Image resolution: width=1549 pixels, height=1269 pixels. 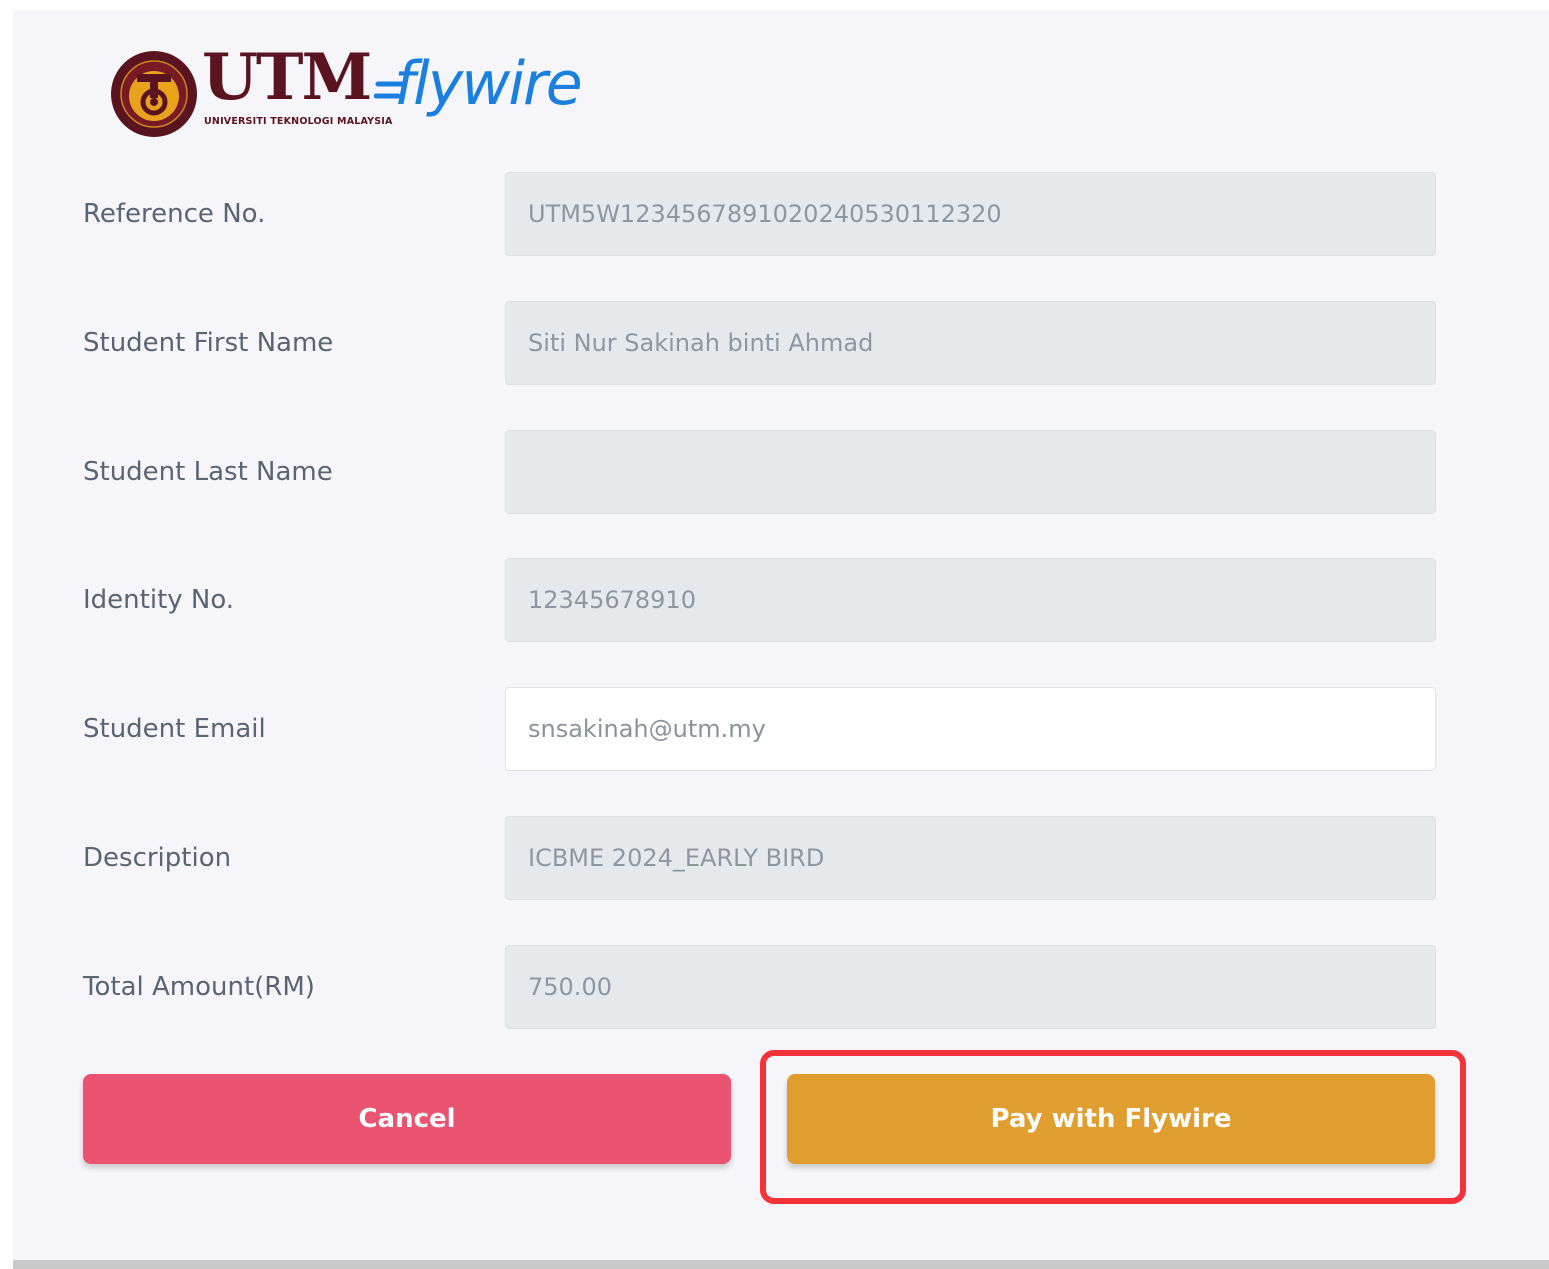 What do you see at coordinates (407, 1119) in the screenshot?
I see `cancel-button: Cancel` at bounding box center [407, 1119].